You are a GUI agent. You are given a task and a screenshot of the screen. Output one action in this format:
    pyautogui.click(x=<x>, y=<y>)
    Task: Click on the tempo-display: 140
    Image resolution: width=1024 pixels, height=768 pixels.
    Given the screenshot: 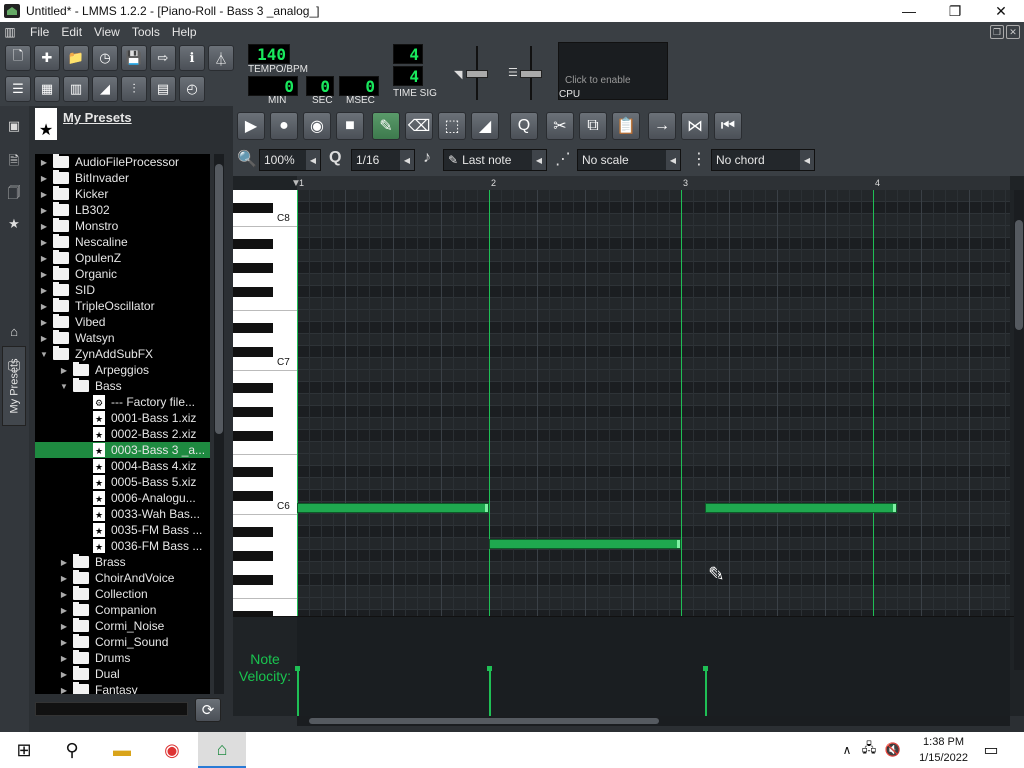 What is the action you would take?
    pyautogui.click(x=269, y=54)
    